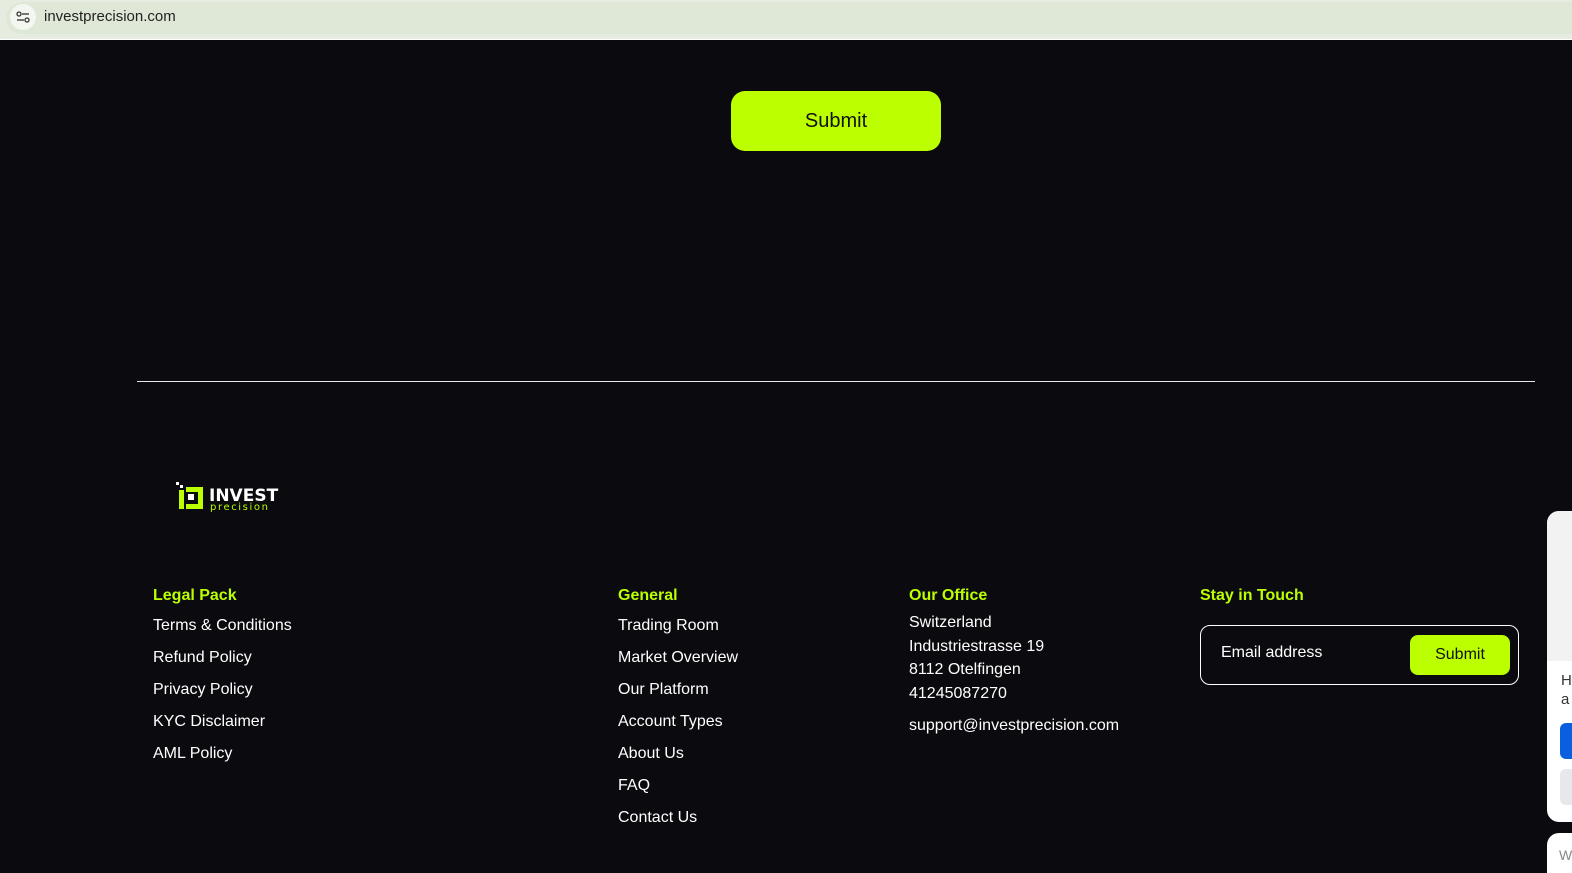 Image resolution: width=1572 pixels, height=873 pixels. Describe the element at coordinates (678, 825) in the screenshot. I see `contact-us-link: Contact Us` at that location.